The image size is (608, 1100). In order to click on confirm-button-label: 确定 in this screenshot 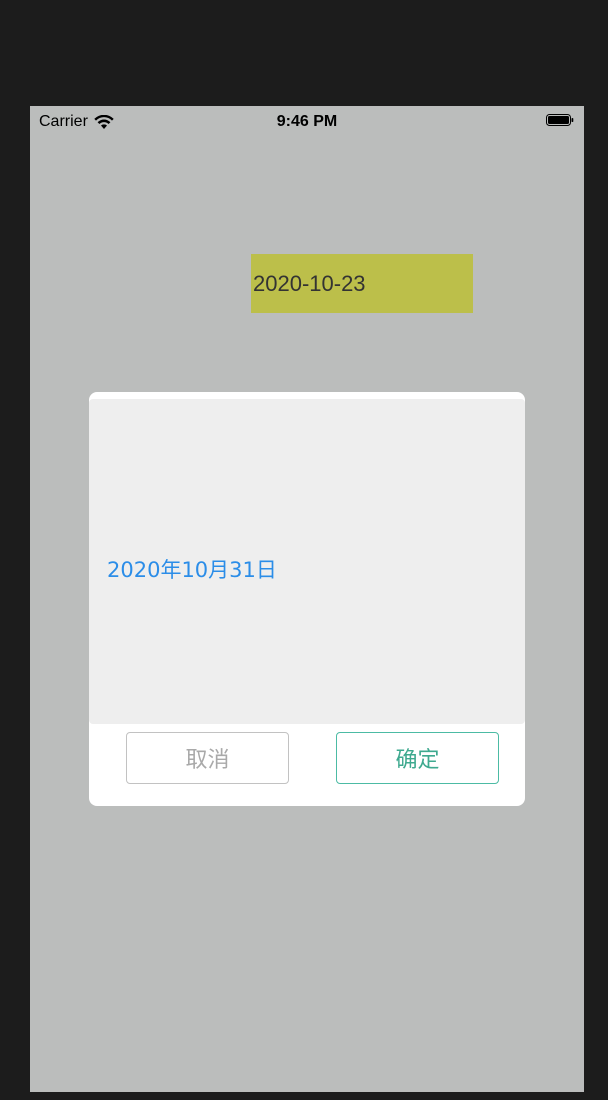, I will do `click(417, 760)`.